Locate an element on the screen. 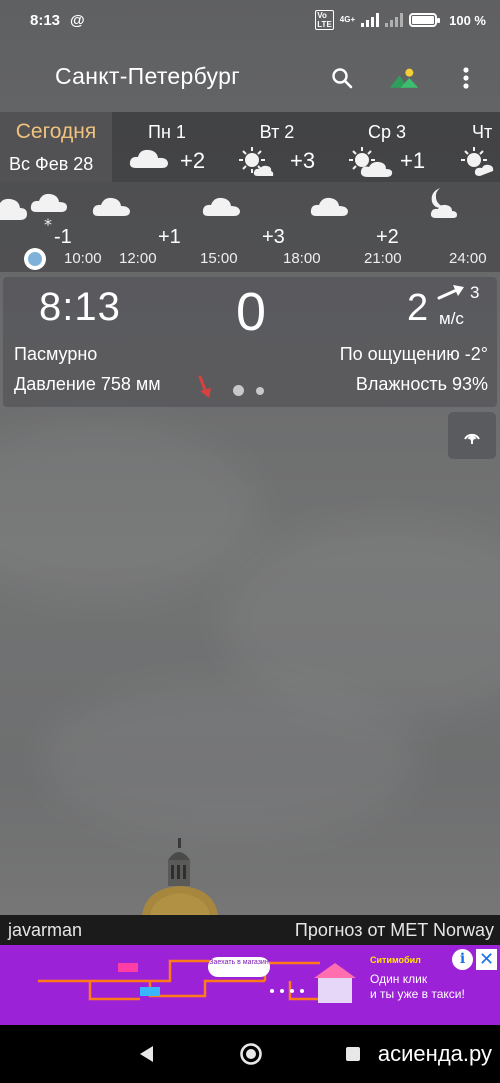  network-type: 4G+ is located at coordinates (347, 19).